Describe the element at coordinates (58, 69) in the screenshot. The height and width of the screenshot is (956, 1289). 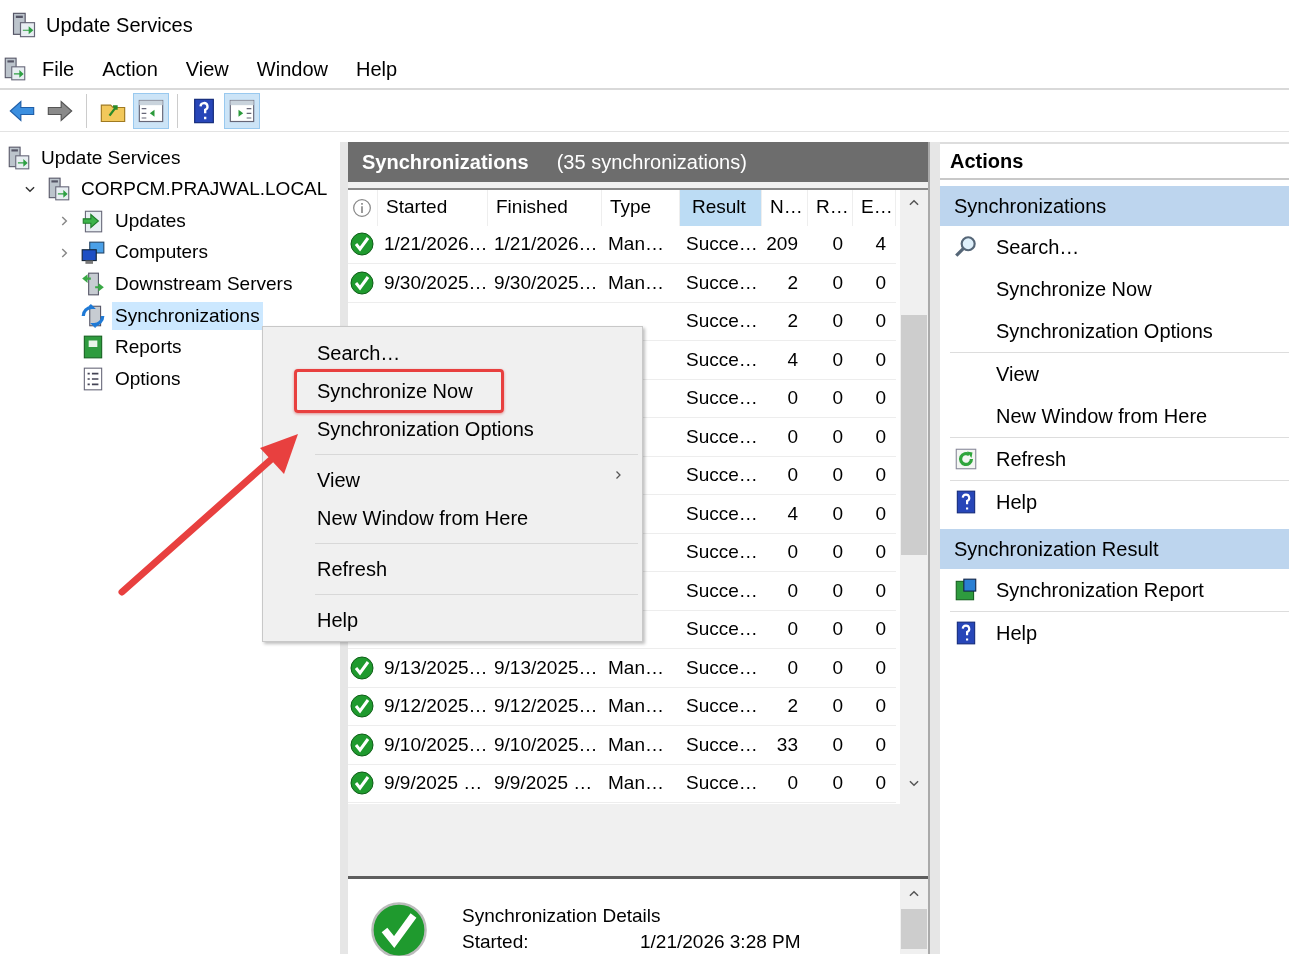
I see `menu-item: File` at that location.